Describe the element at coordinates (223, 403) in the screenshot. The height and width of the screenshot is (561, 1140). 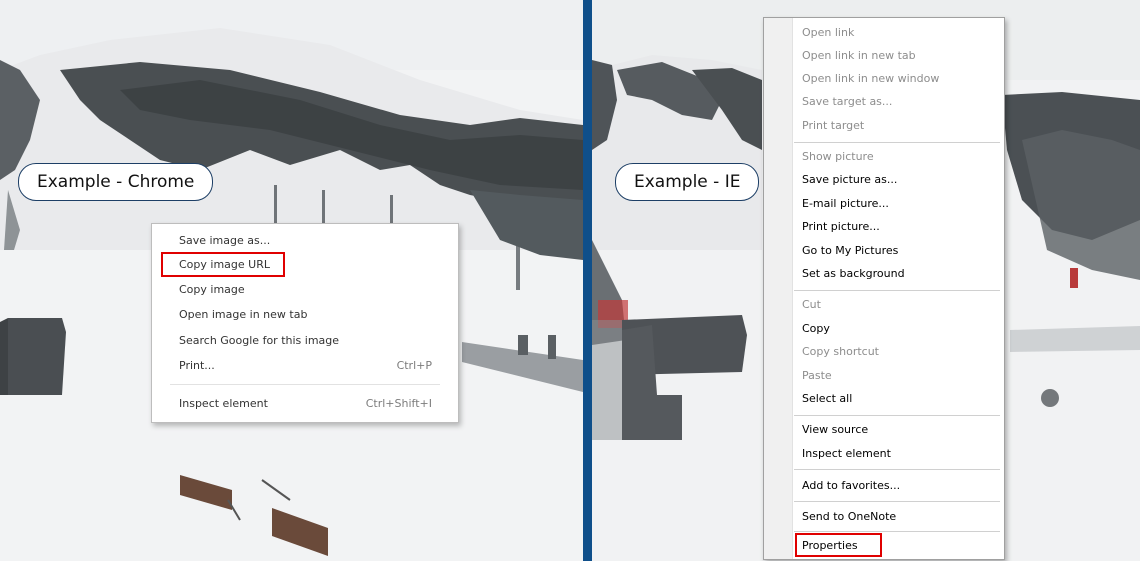
I see `menu-item-label: Inspect element` at that location.